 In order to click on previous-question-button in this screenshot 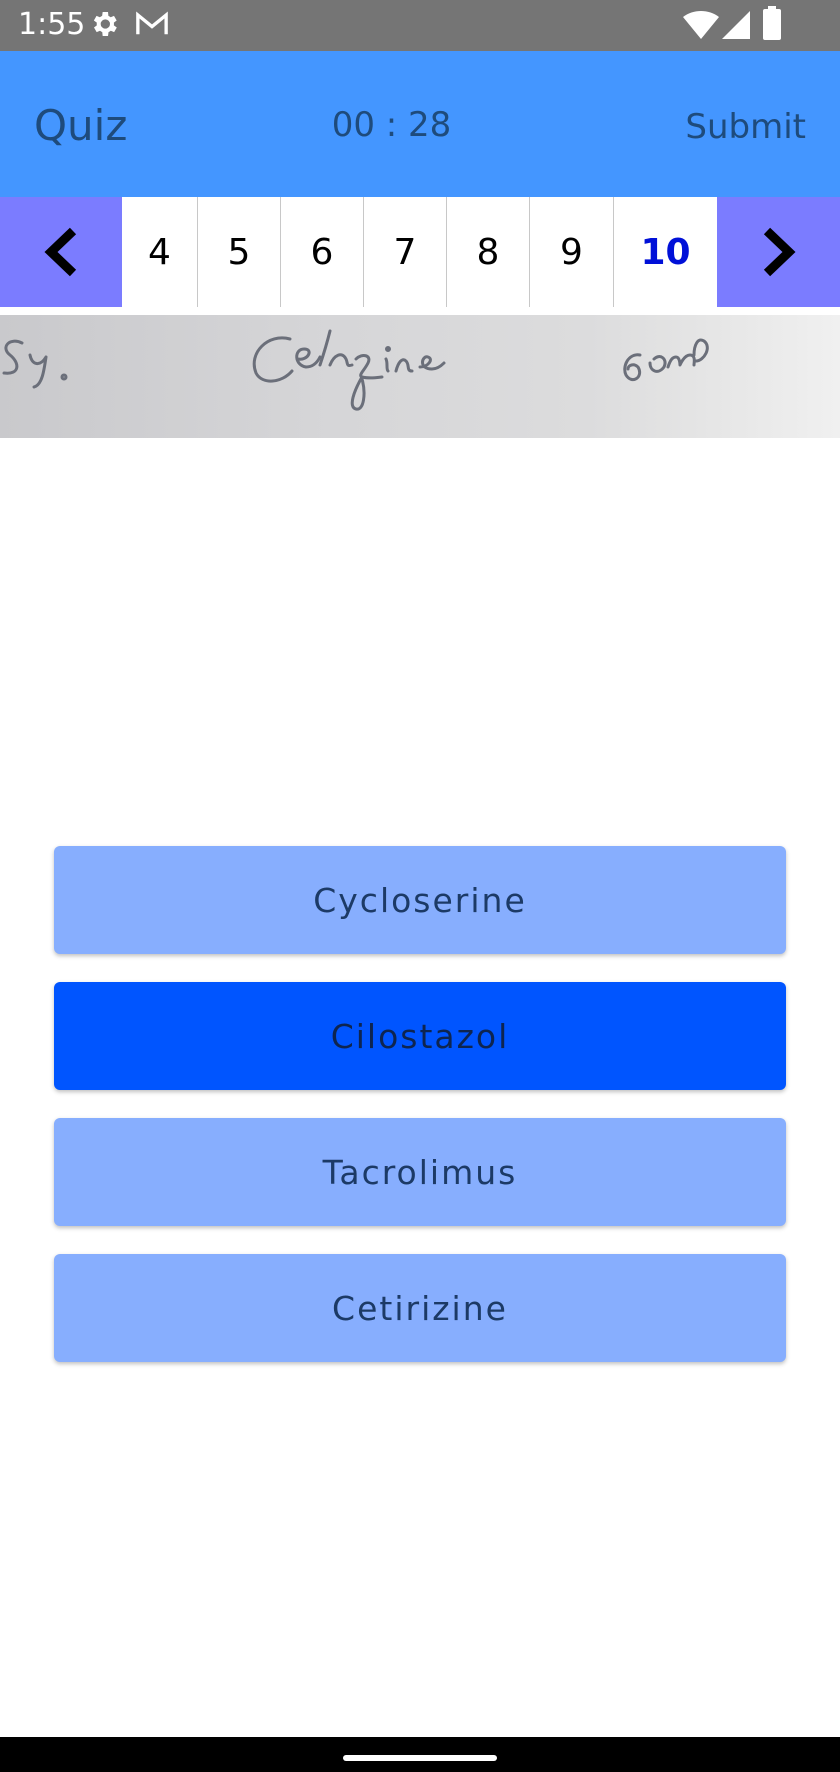, I will do `click(61, 252)`.